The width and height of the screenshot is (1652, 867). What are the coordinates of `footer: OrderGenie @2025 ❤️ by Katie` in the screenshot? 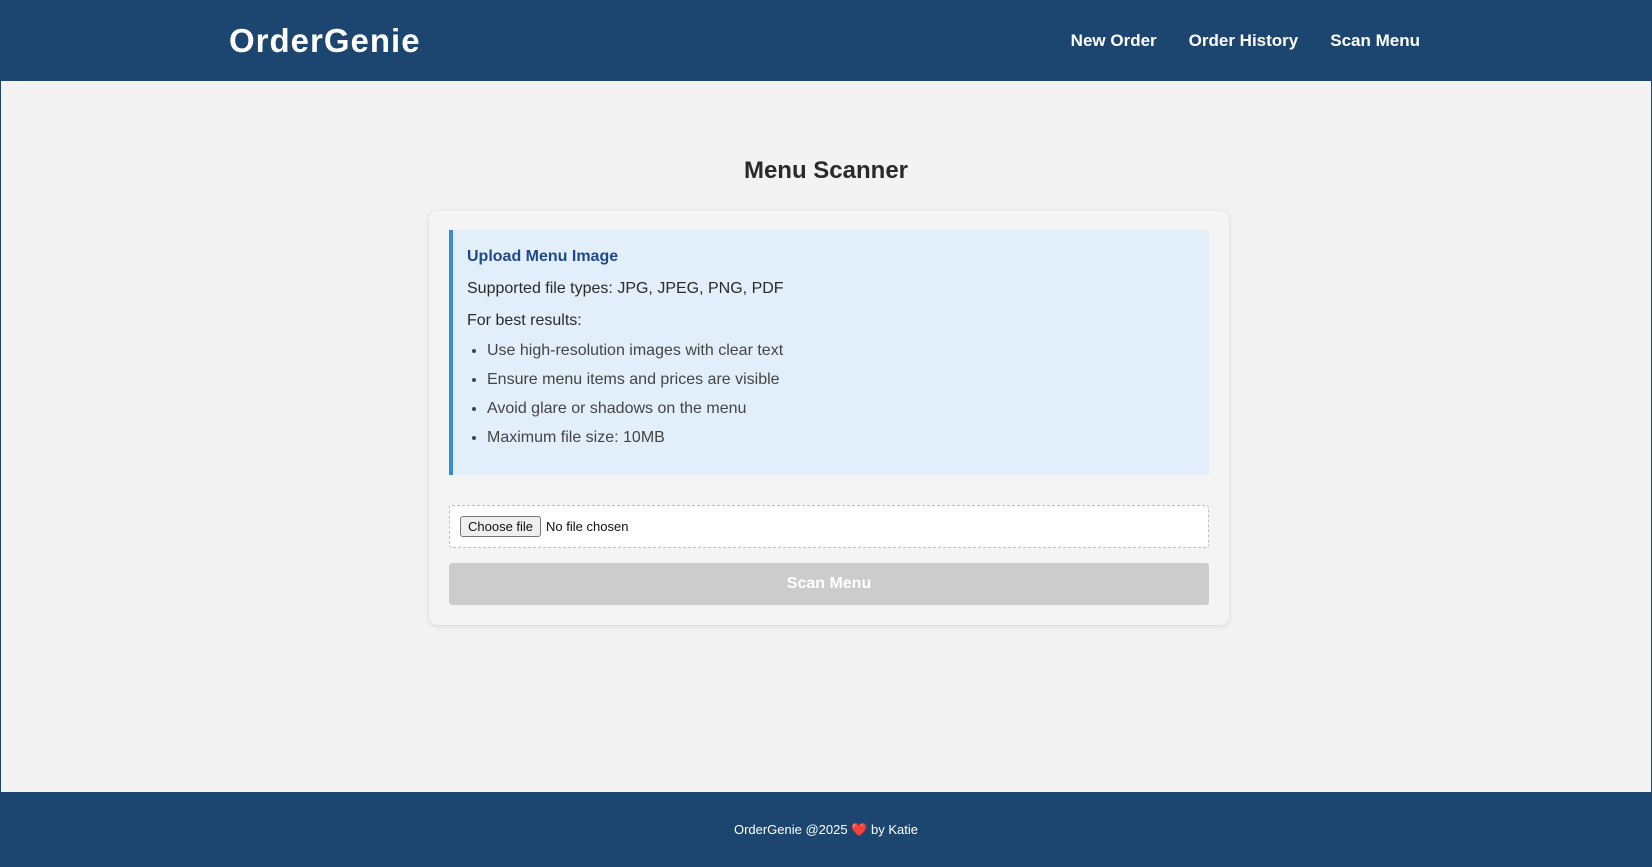 It's located at (826, 829).